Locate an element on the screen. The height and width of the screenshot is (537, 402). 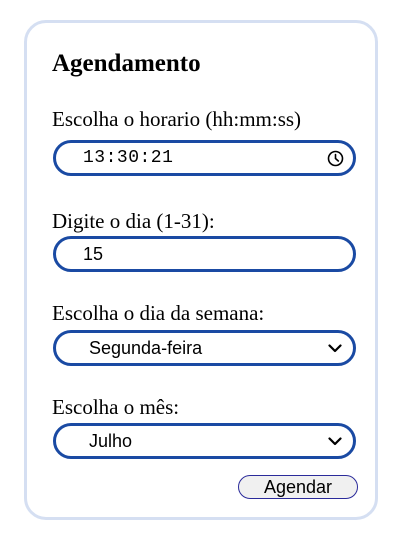
month-selected-value: Julho is located at coordinates (111, 440).